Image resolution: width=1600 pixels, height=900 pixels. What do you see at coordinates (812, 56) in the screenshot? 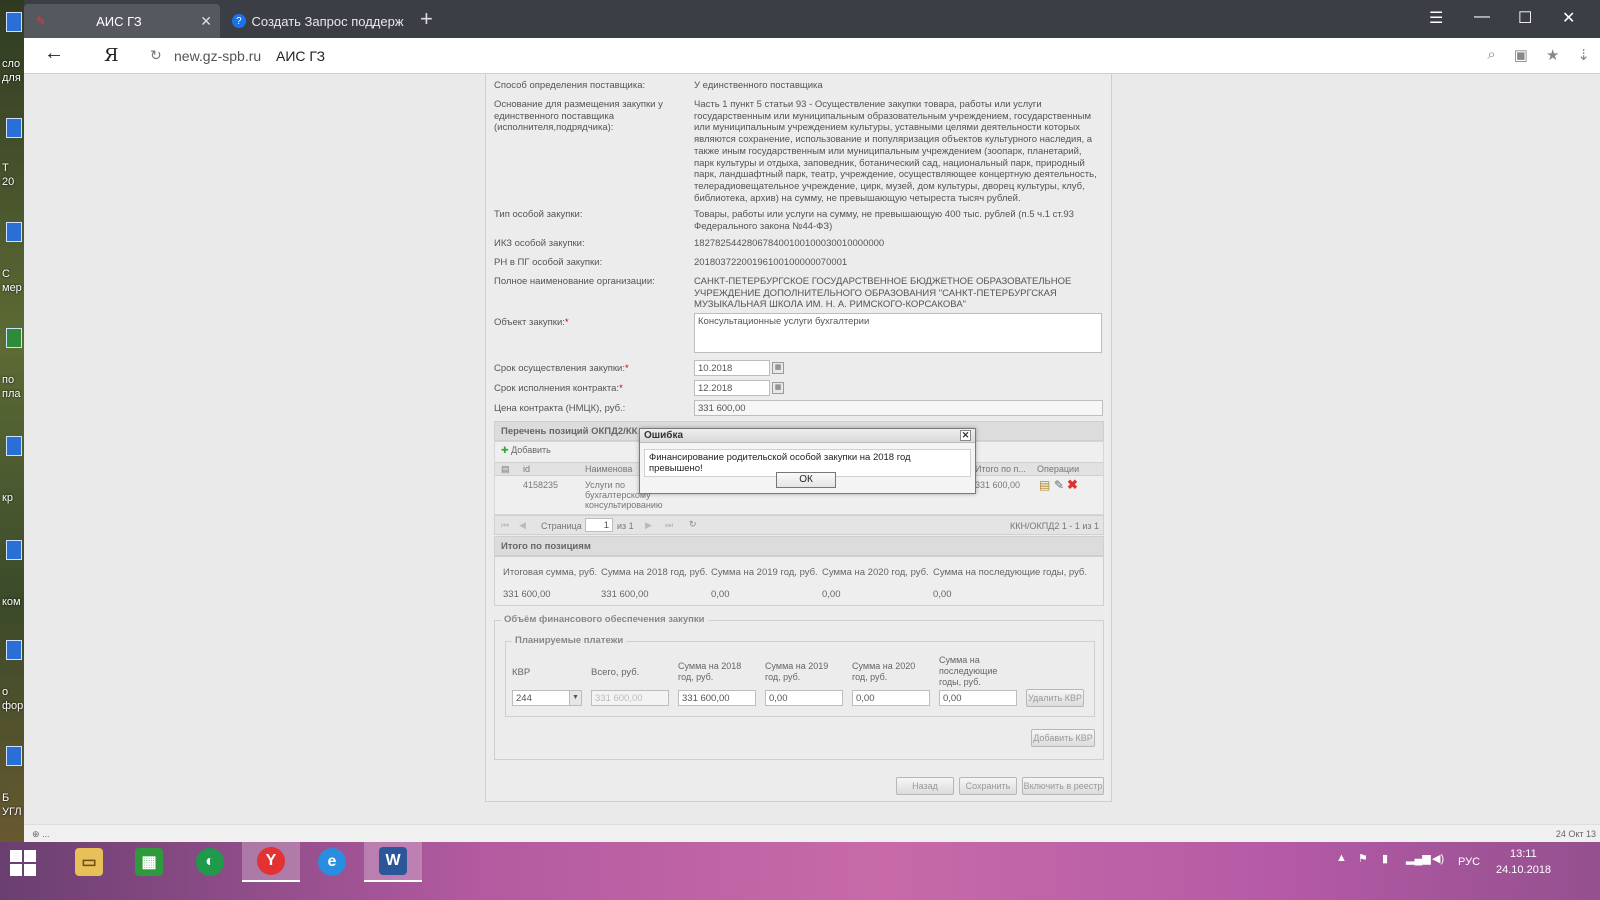
I see `address-bar: ← Я ↻ new.gz-spb.ru АИС ГЗ ⌕ ▣ ★ ⇣` at bounding box center [812, 56].